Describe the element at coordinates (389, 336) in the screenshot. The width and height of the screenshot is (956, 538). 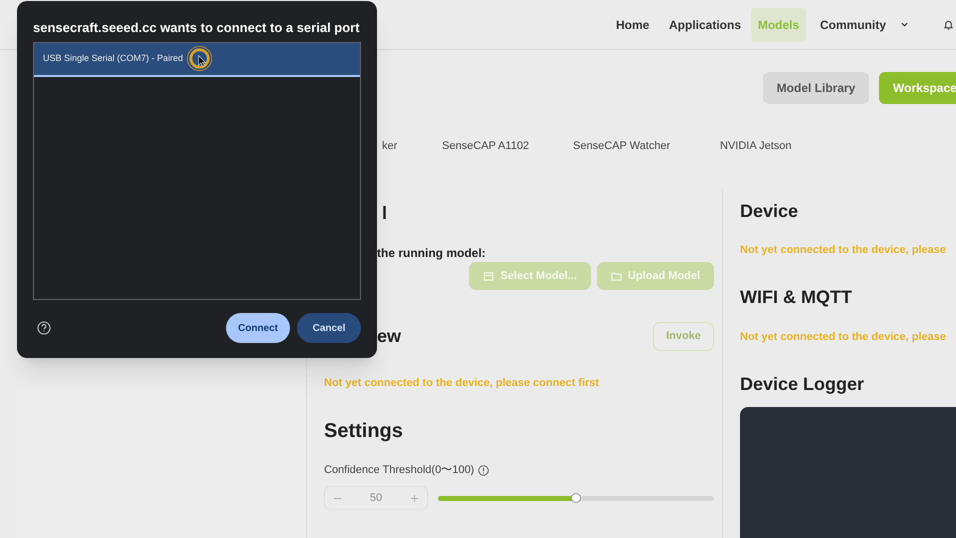
I see `section-heading: ew` at that location.